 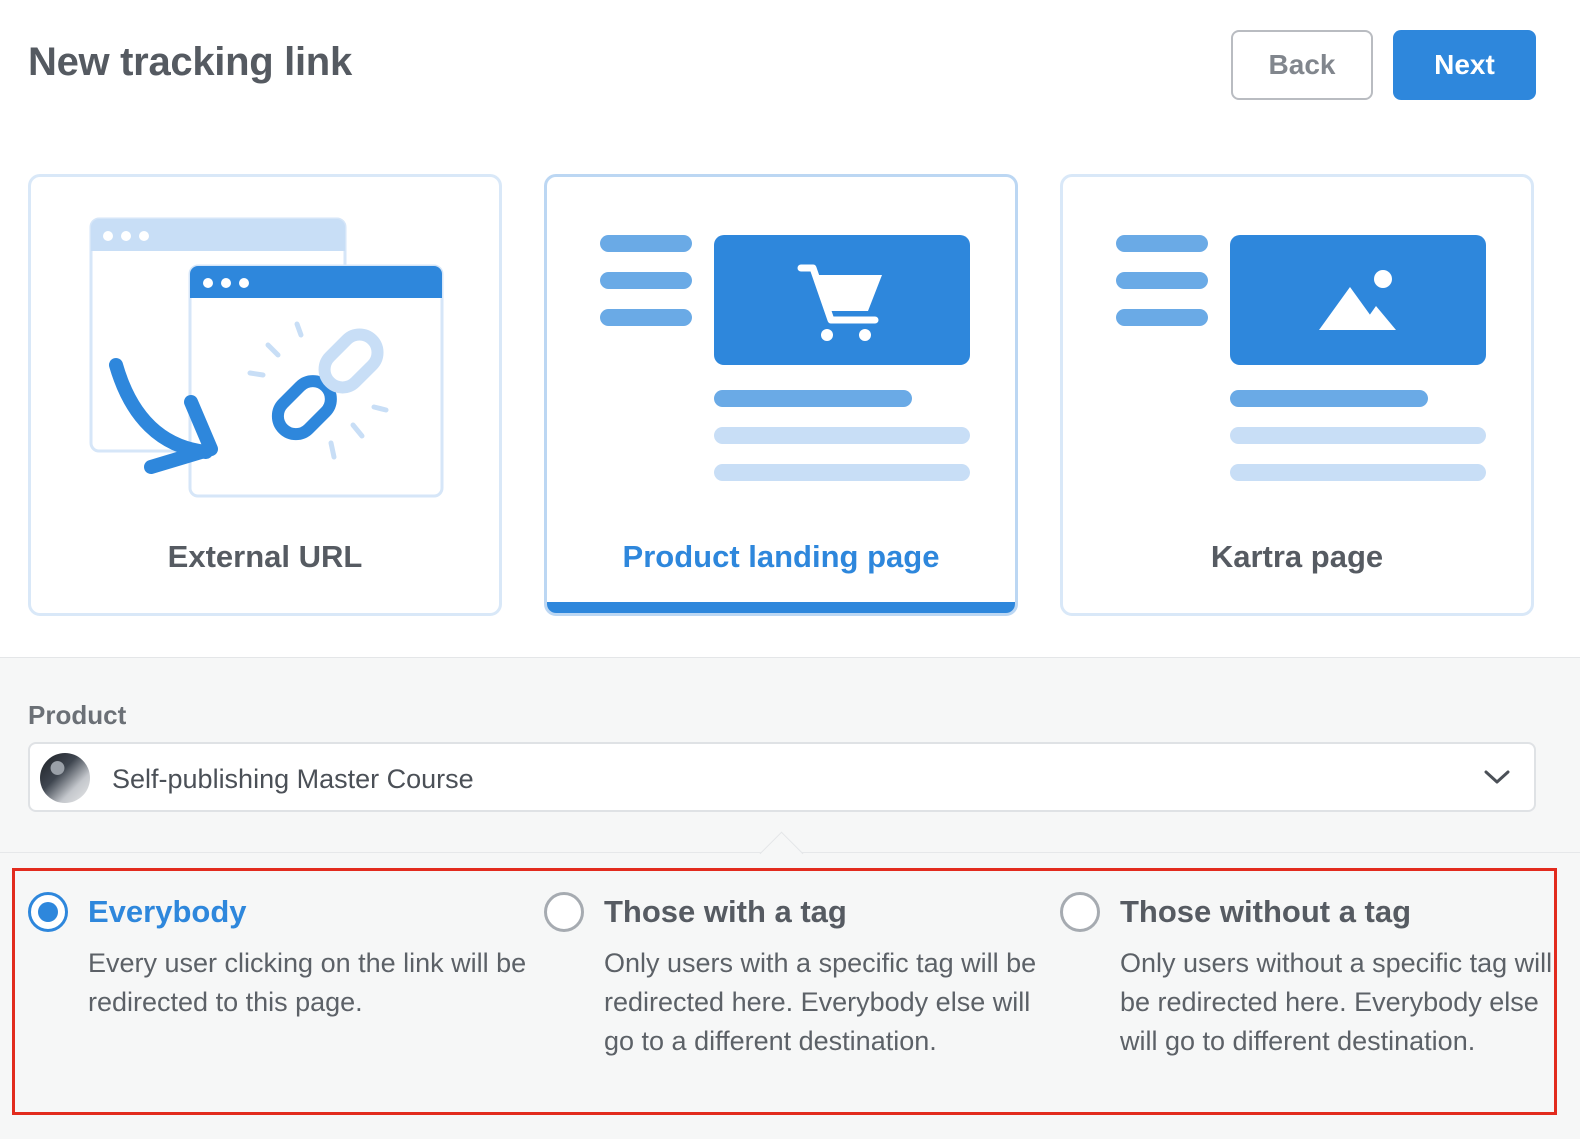 What do you see at coordinates (781, 395) in the screenshot?
I see `link-type-card-product-landing-page: Product landing page` at bounding box center [781, 395].